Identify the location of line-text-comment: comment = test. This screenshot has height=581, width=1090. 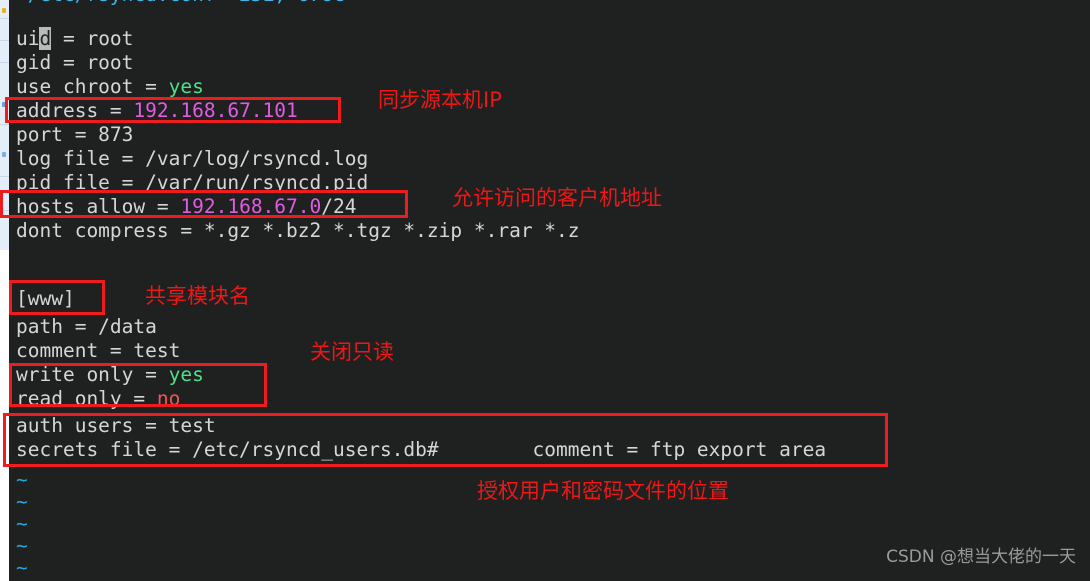
(98, 350).